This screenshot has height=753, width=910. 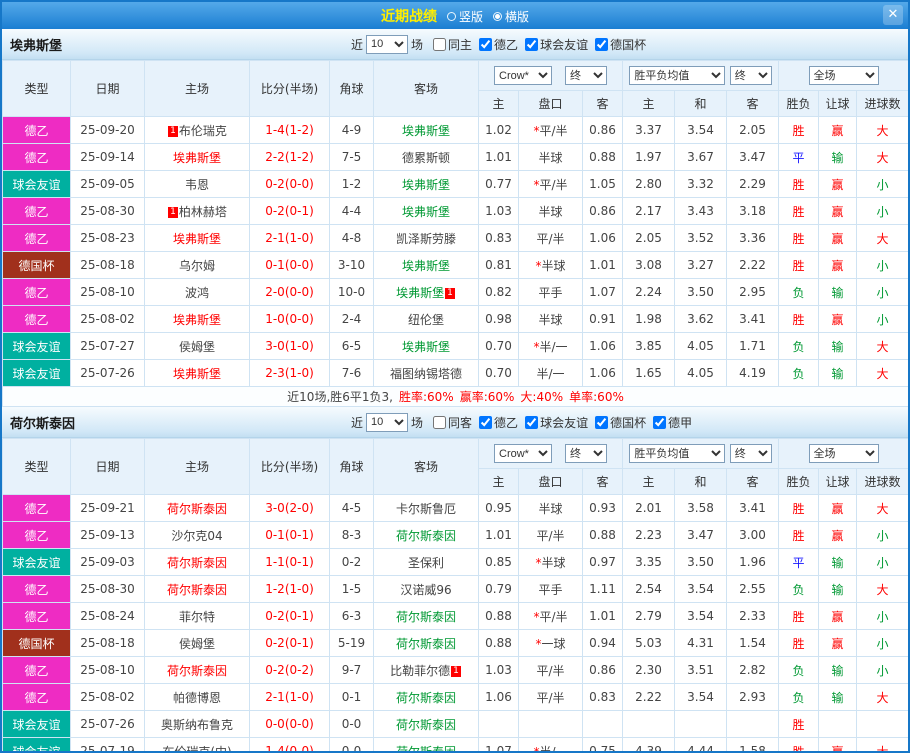 I want to click on filter-checkbox-option: 德甲, so click(x=672, y=422).